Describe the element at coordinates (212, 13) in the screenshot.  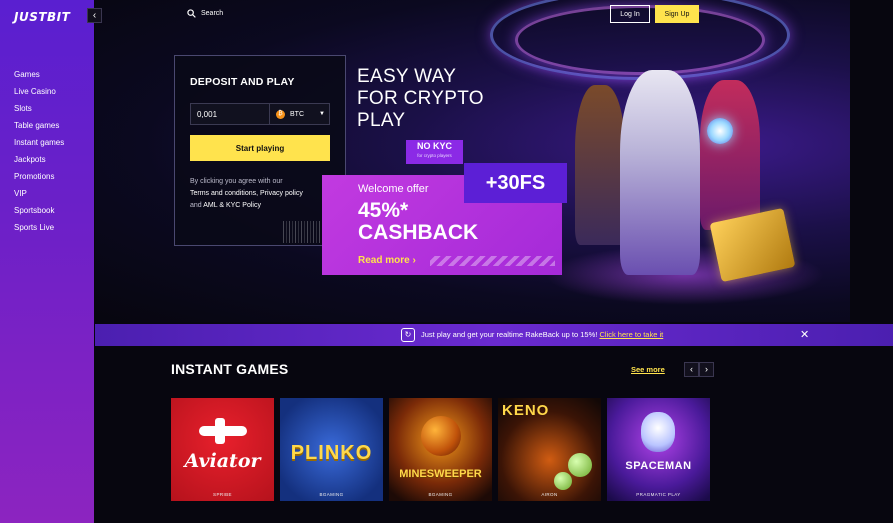
I see `search-label: Search` at that location.